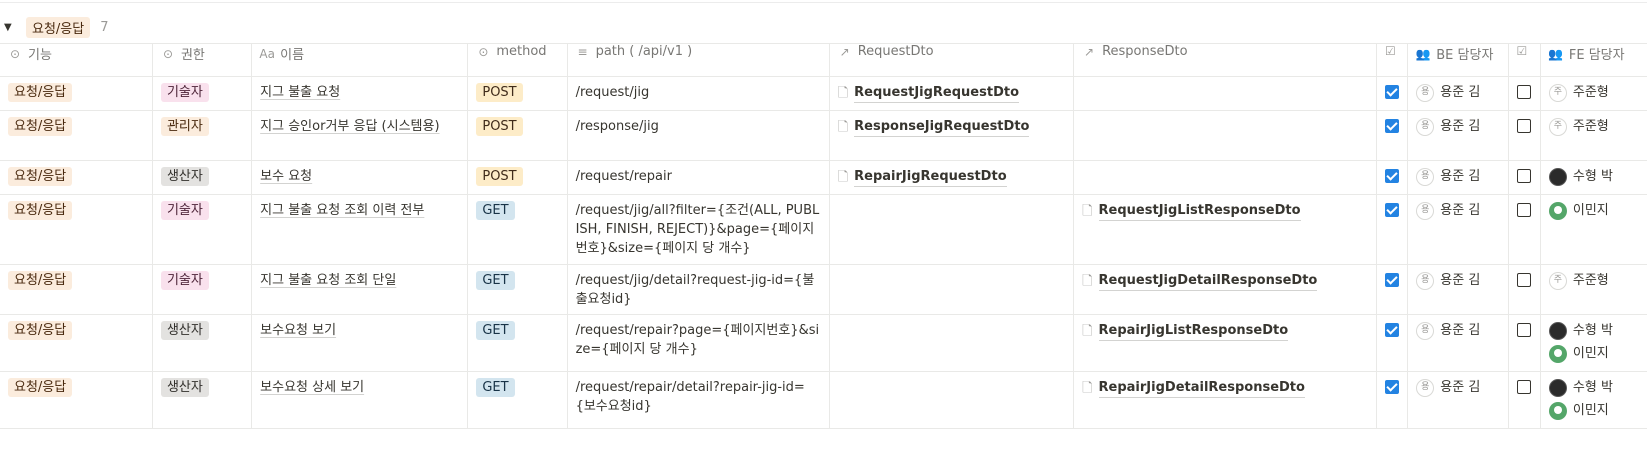 This screenshot has width=1647, height=451. I want to click on toggle-triangle-icon: ▼, so click(11, 27).